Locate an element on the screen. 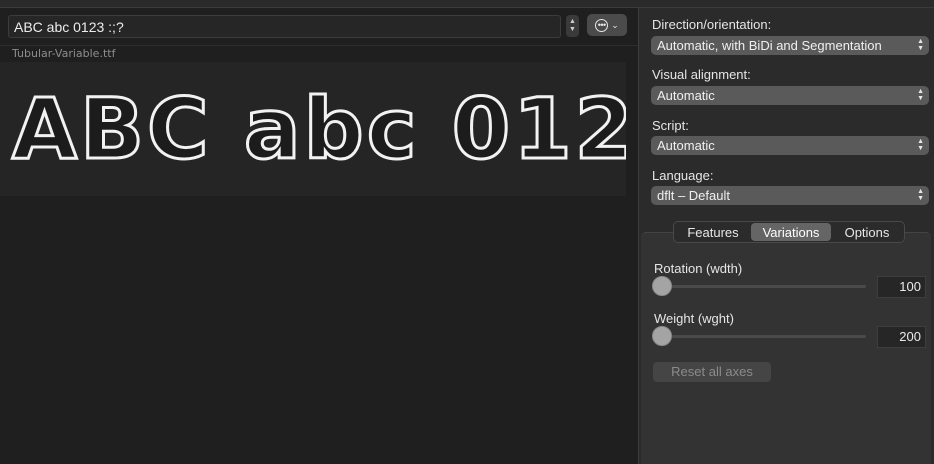 This screenshot has width=934, height=464. alignment-popup: Automatic ▲ ▼ is located at coordinates (790, 95).